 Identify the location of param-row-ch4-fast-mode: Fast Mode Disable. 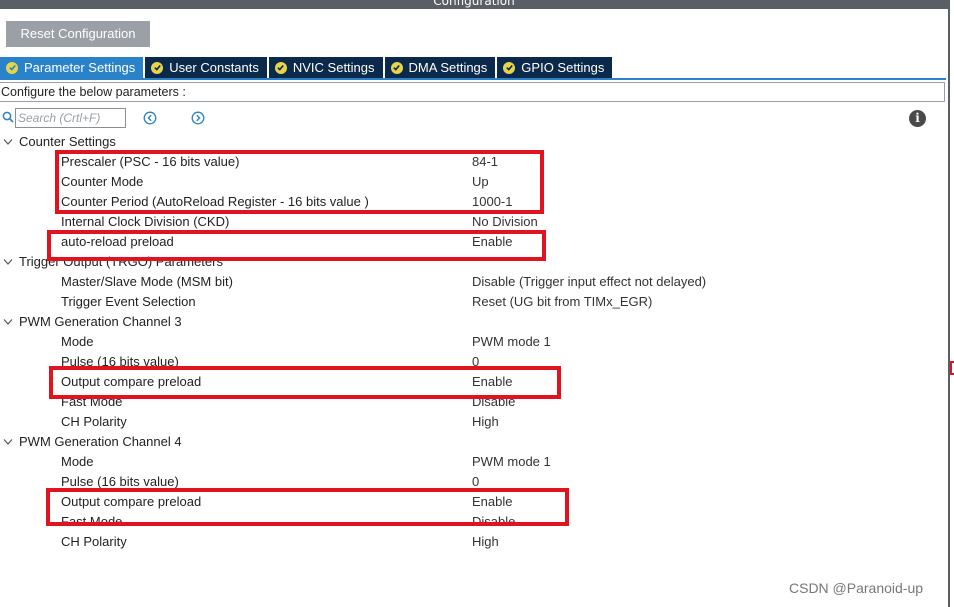
(470, 522).